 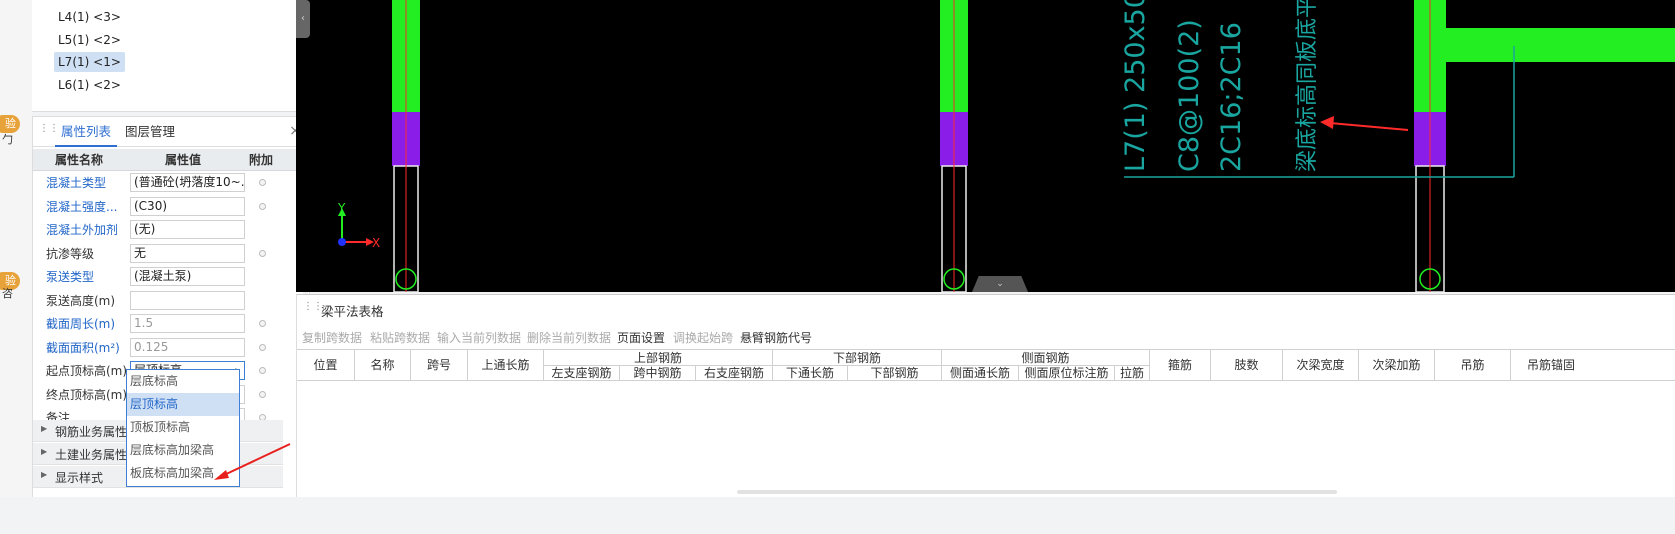 I want to click on beam-label-stirrup: C8@100(2), so click(x=1189, y=95).